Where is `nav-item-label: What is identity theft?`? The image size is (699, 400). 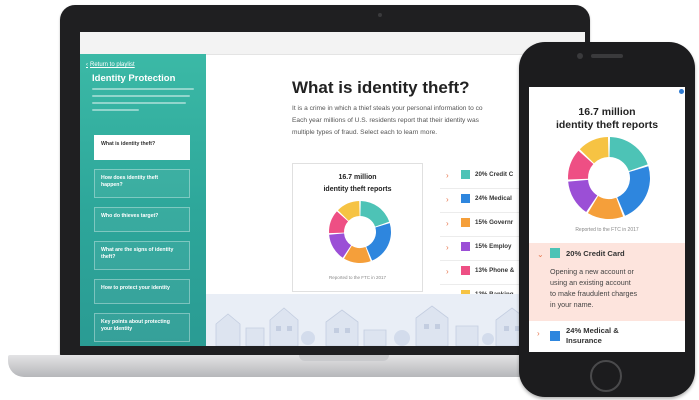
nav-item-label: What is identity theft? is located at coordinates (128, 144).